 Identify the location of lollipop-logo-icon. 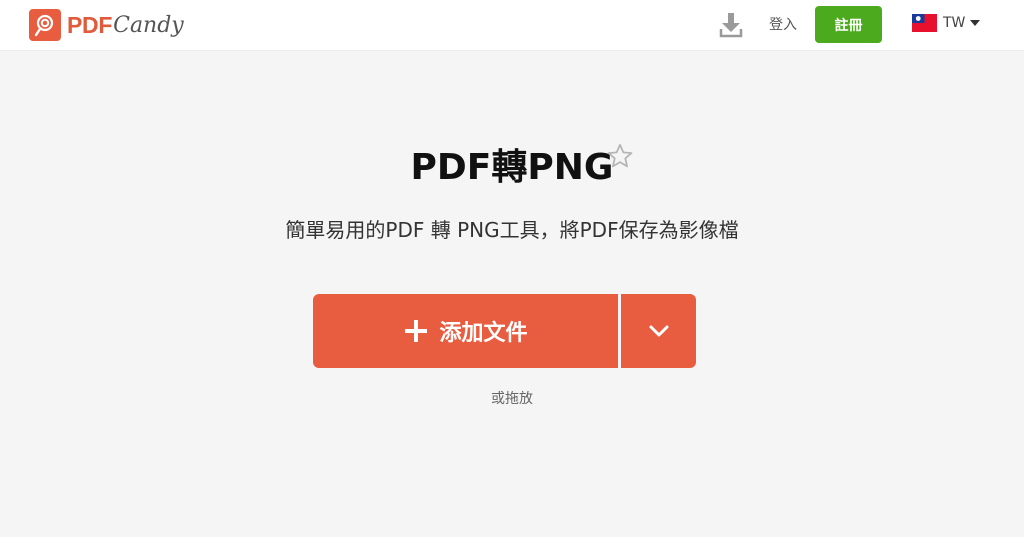
(45, 25).